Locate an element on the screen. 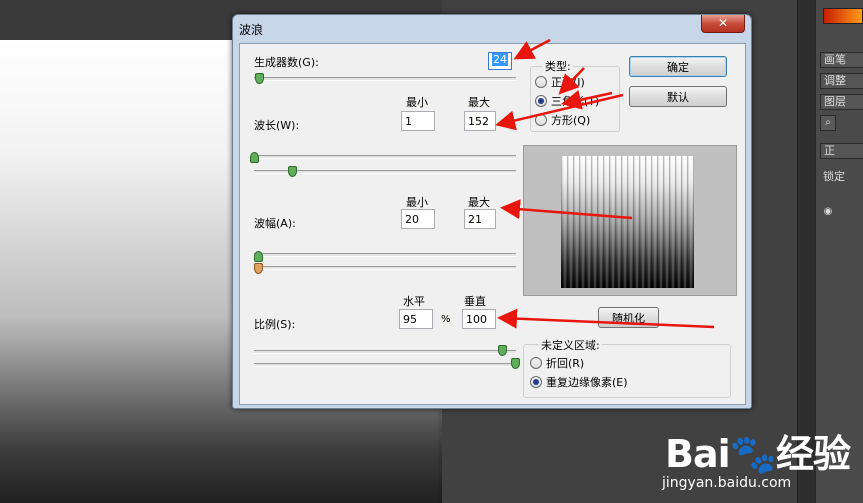  arrow-wavelength is located at coordinates (559, 112).